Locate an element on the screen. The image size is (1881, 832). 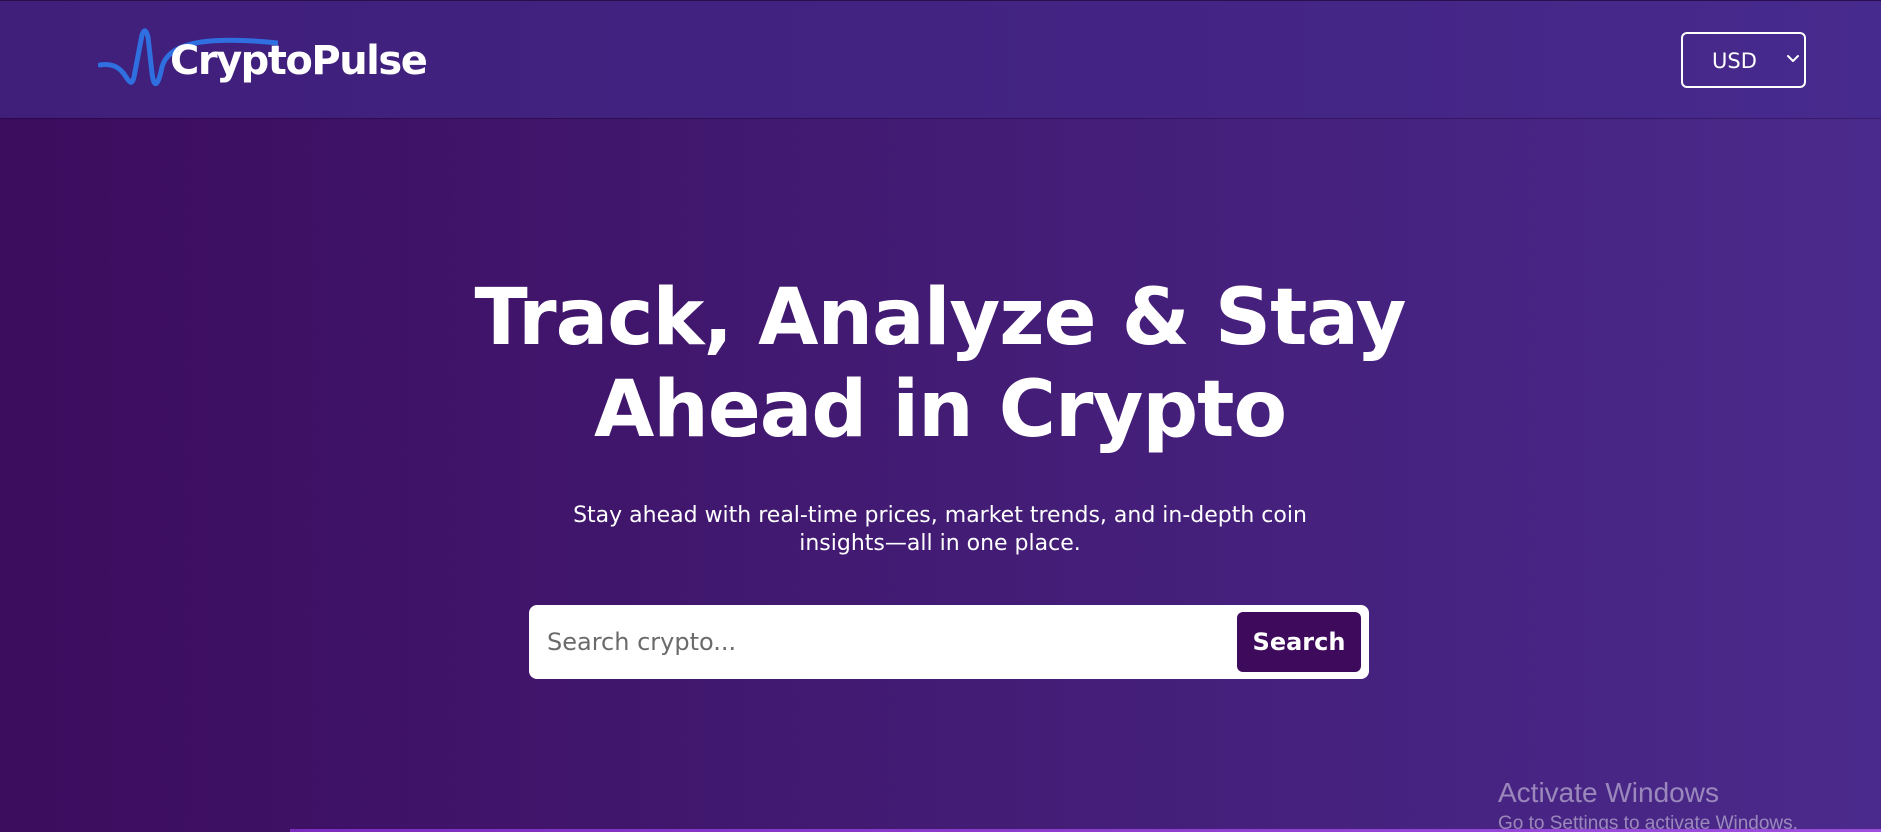
hero-title-line1: Track, Analyze & Stay is located at coordinates (940, 318).